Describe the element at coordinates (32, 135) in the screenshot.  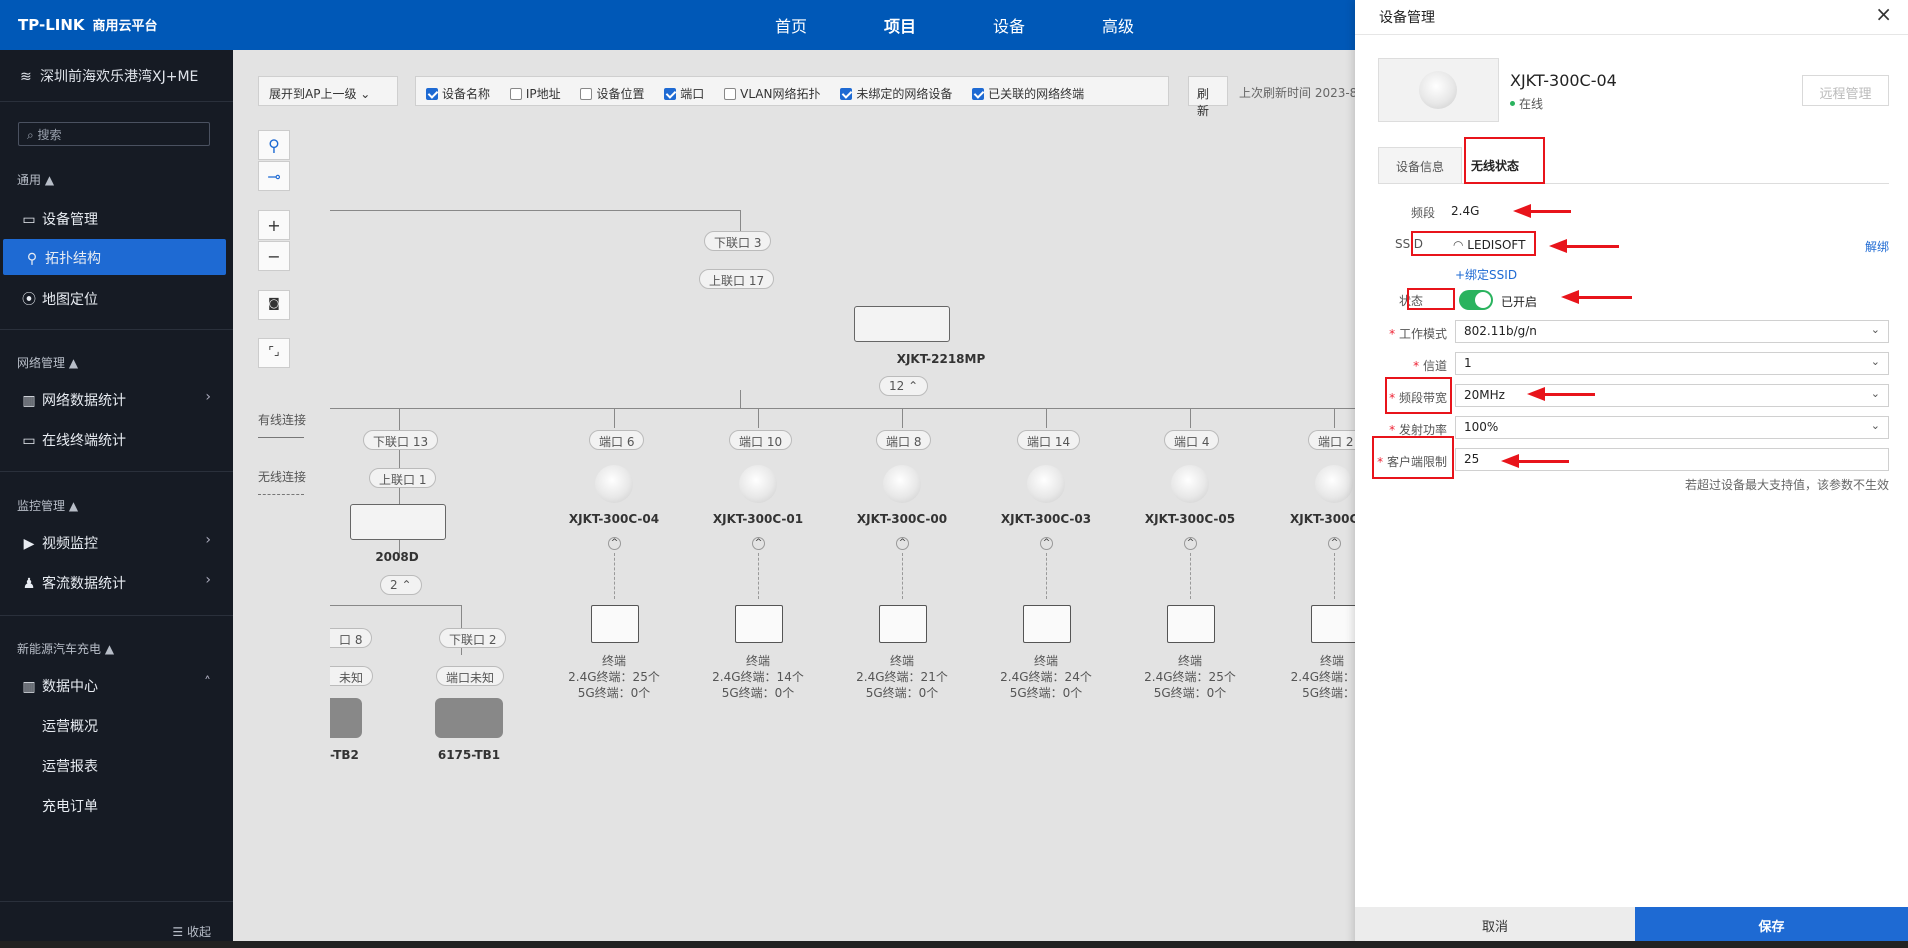
I see `search-icon: ⌕` at that location.